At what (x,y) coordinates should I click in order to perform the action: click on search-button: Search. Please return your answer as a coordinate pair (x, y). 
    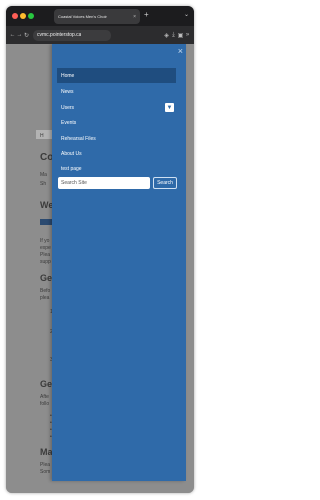
    Looking at the image, I should click on (165, 183).